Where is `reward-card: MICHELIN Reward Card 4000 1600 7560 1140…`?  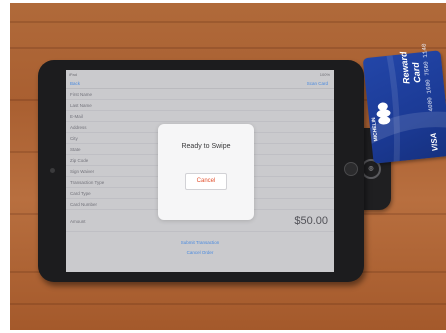 reward-card: MICHELIN Reward Card 4000 1600 7560 1140… is located at coordinates (404, 103).